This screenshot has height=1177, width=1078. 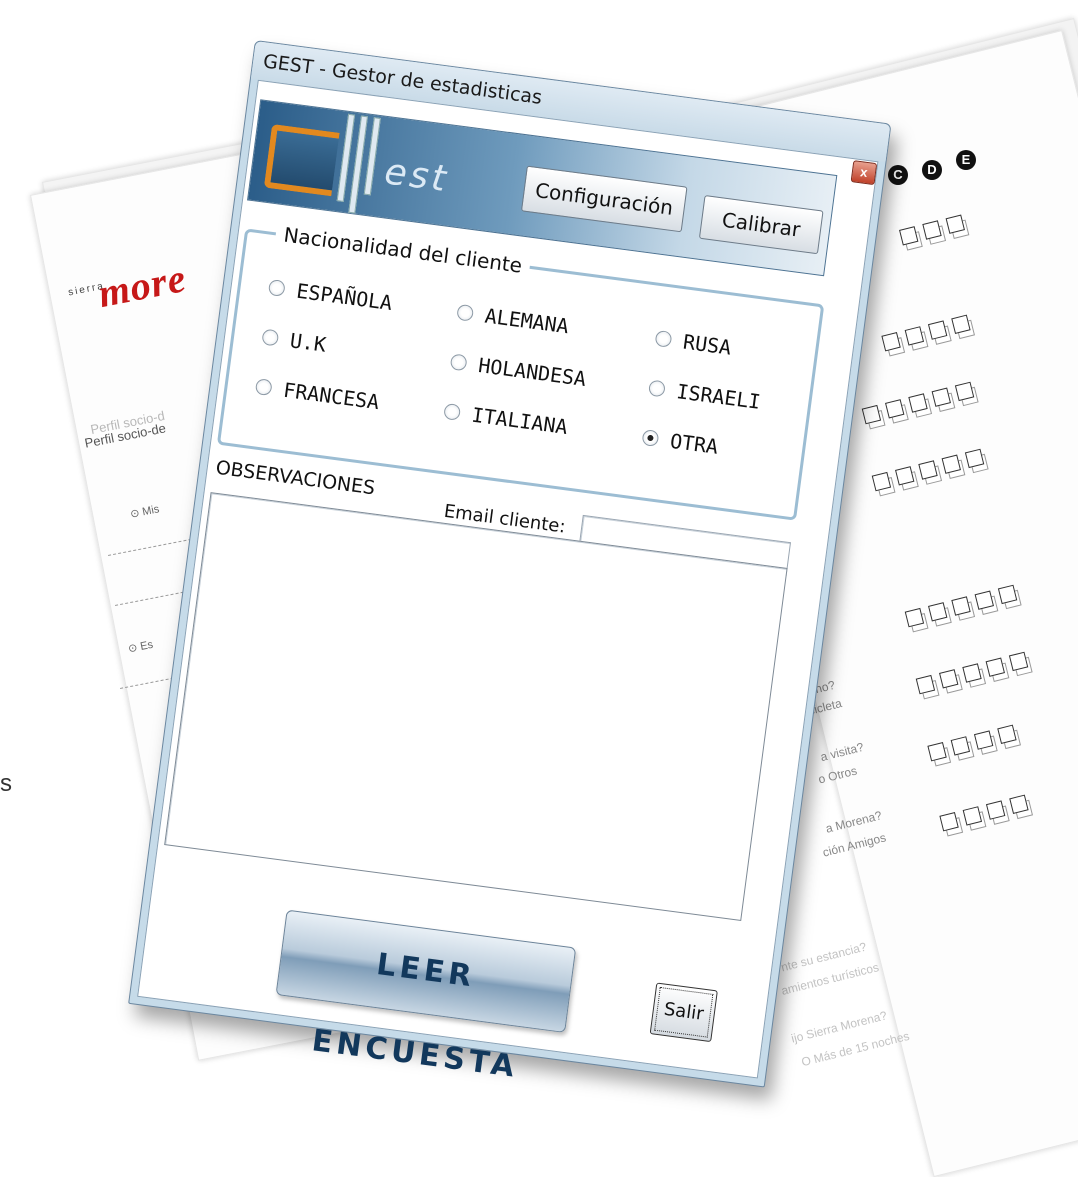 I want to click on radio-label: ESPAÑOLA, so click(x=344, y=297).